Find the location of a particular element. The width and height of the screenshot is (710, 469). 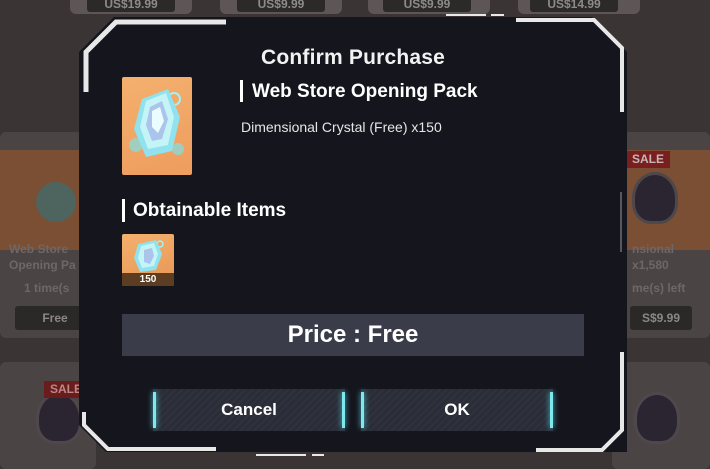

obtainable-items-heading: Obtainable Items is located at coordinates (210, 210).